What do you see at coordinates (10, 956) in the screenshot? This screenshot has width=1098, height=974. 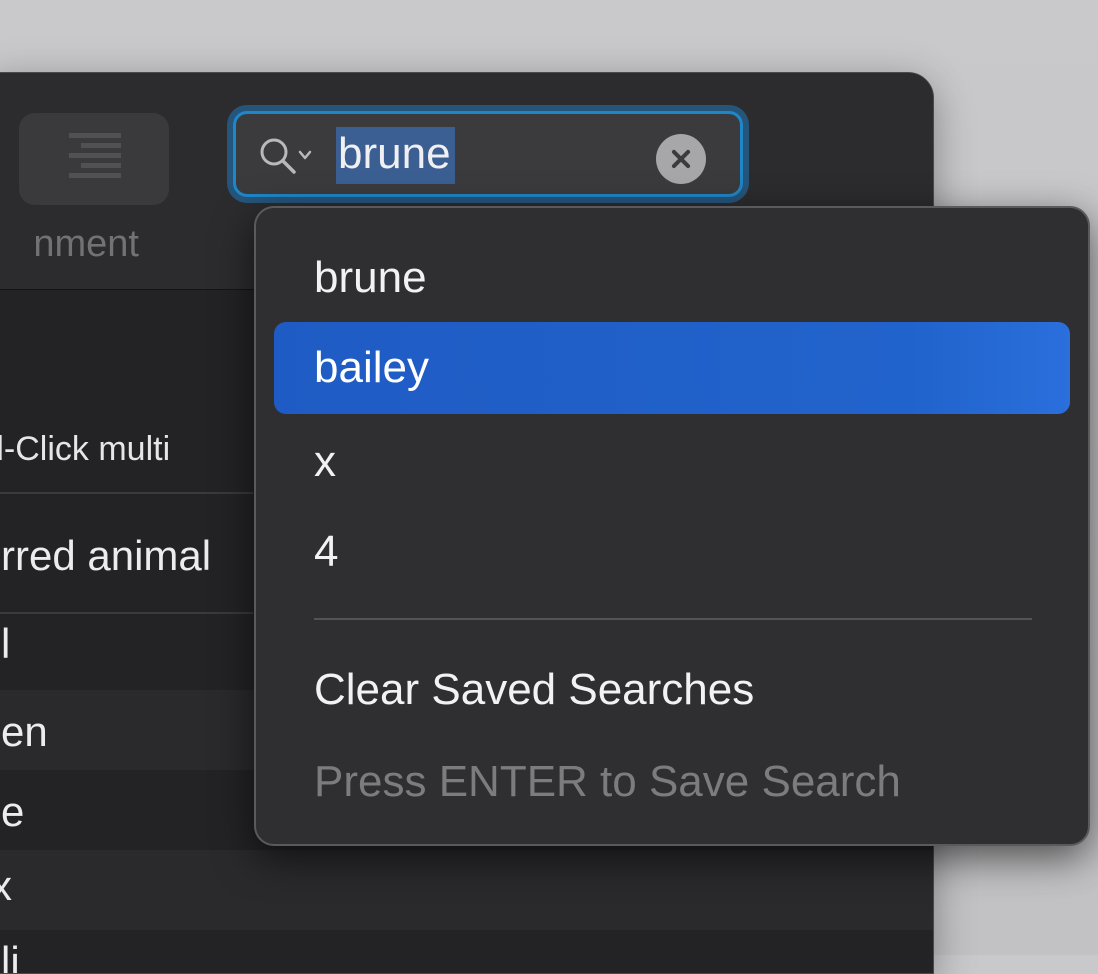 I see `list-item-label: li` at bounding box center [10, 956].